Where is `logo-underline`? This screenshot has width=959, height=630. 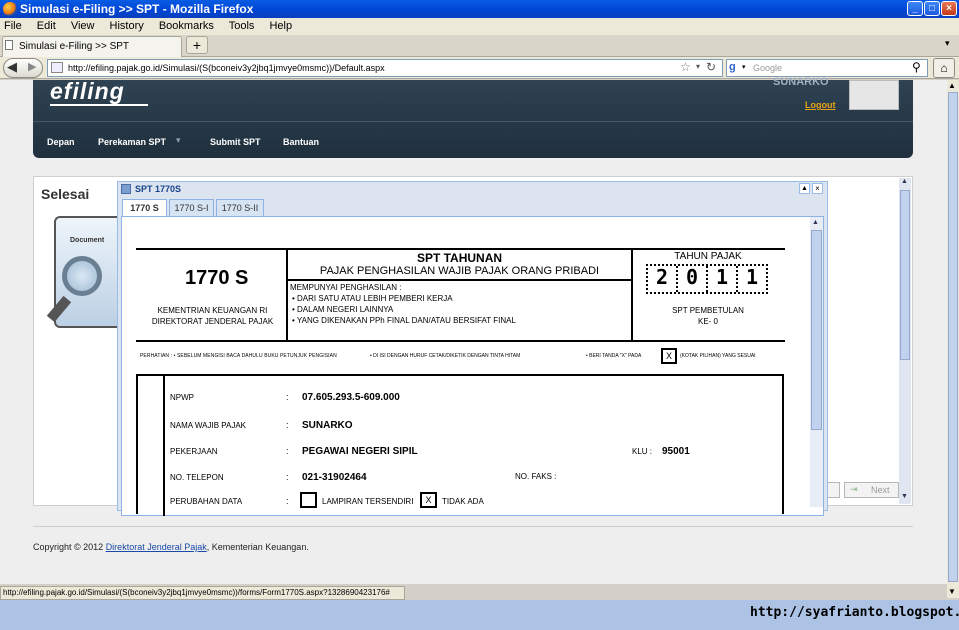
logo-underline is located at coordinates (99, 105).